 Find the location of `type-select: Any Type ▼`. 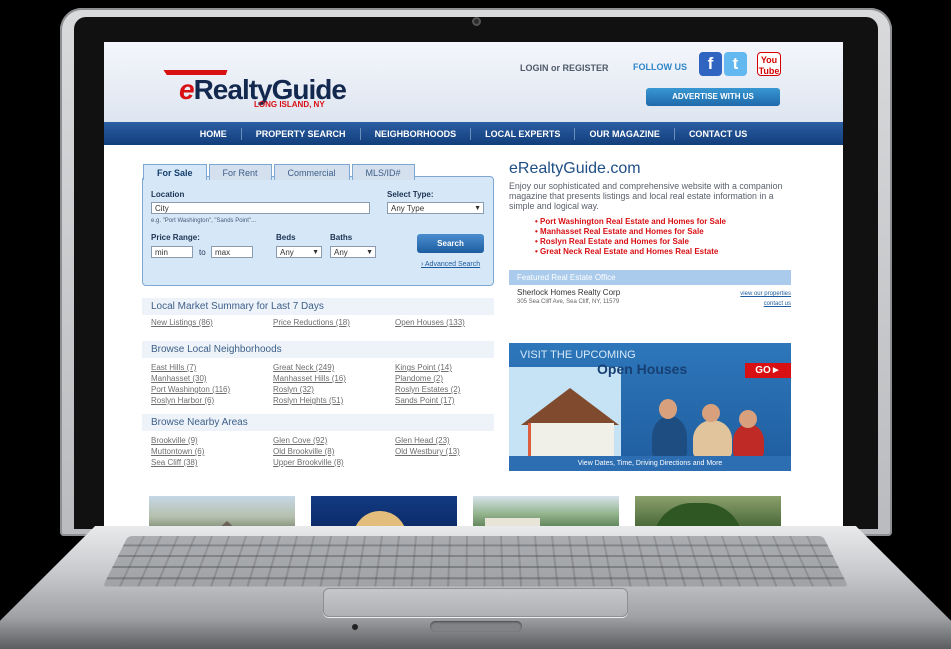

type-select: Any Type ▼ is located at coordinates (435, 208).